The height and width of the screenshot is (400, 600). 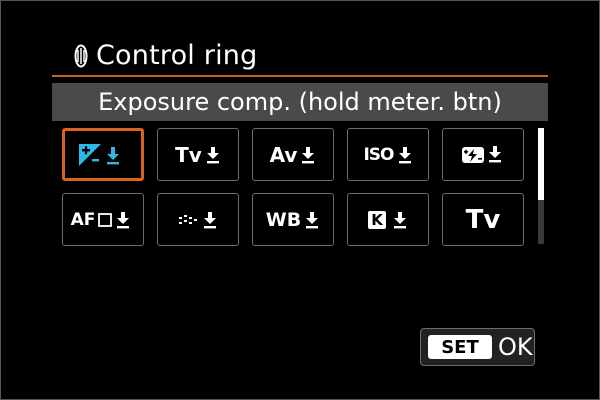 I want to click on flash-exposure-compensation-icon, so click(x=481, y=154).